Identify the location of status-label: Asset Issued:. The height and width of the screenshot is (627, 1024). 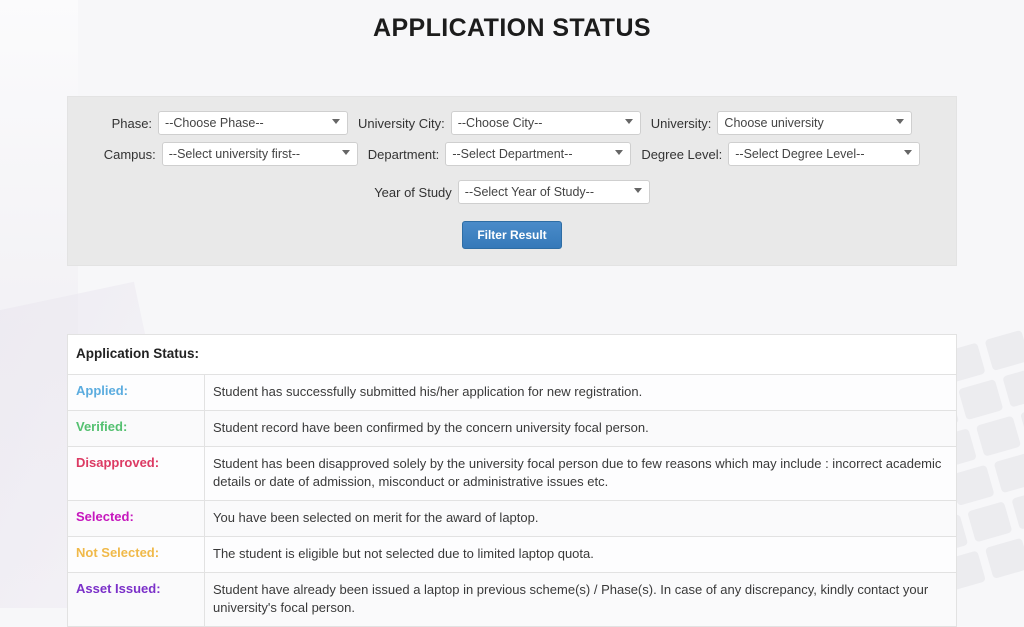
(136, 599).